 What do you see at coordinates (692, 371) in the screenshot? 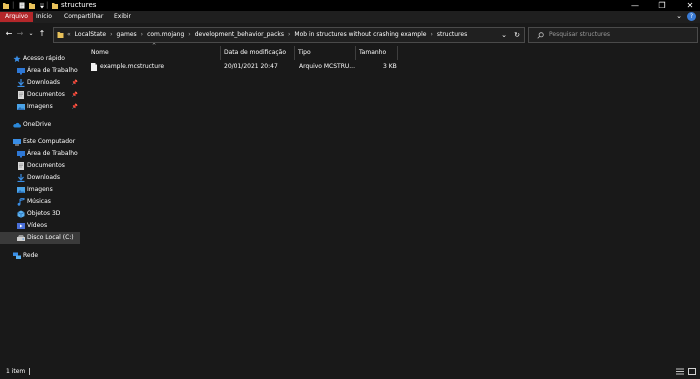
I see `large-icons-view-icon` at bounding box center [692, 371].